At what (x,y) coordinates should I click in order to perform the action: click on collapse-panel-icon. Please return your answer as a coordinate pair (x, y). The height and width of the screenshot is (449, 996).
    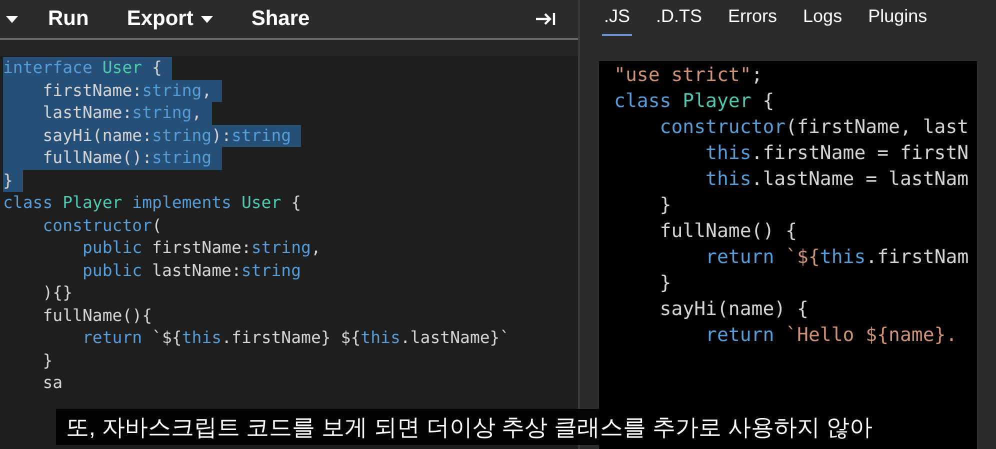
    Looking at the image, I should click on (546, 19).